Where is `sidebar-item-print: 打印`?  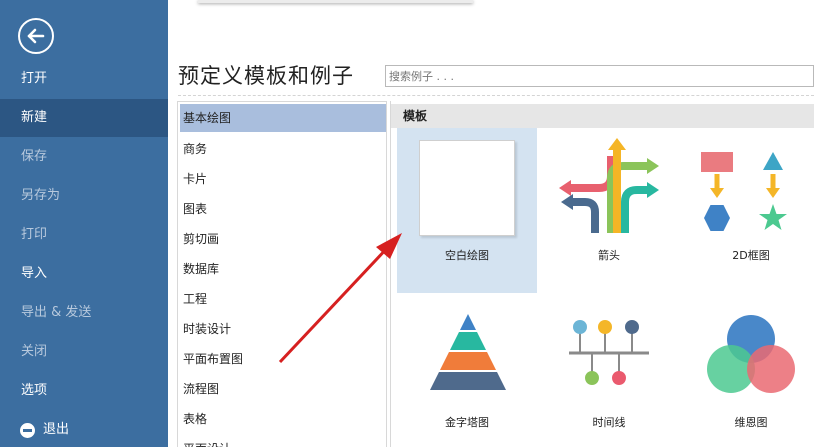 sidebar-item-print: 打印 is located at coordinates (84, 235).